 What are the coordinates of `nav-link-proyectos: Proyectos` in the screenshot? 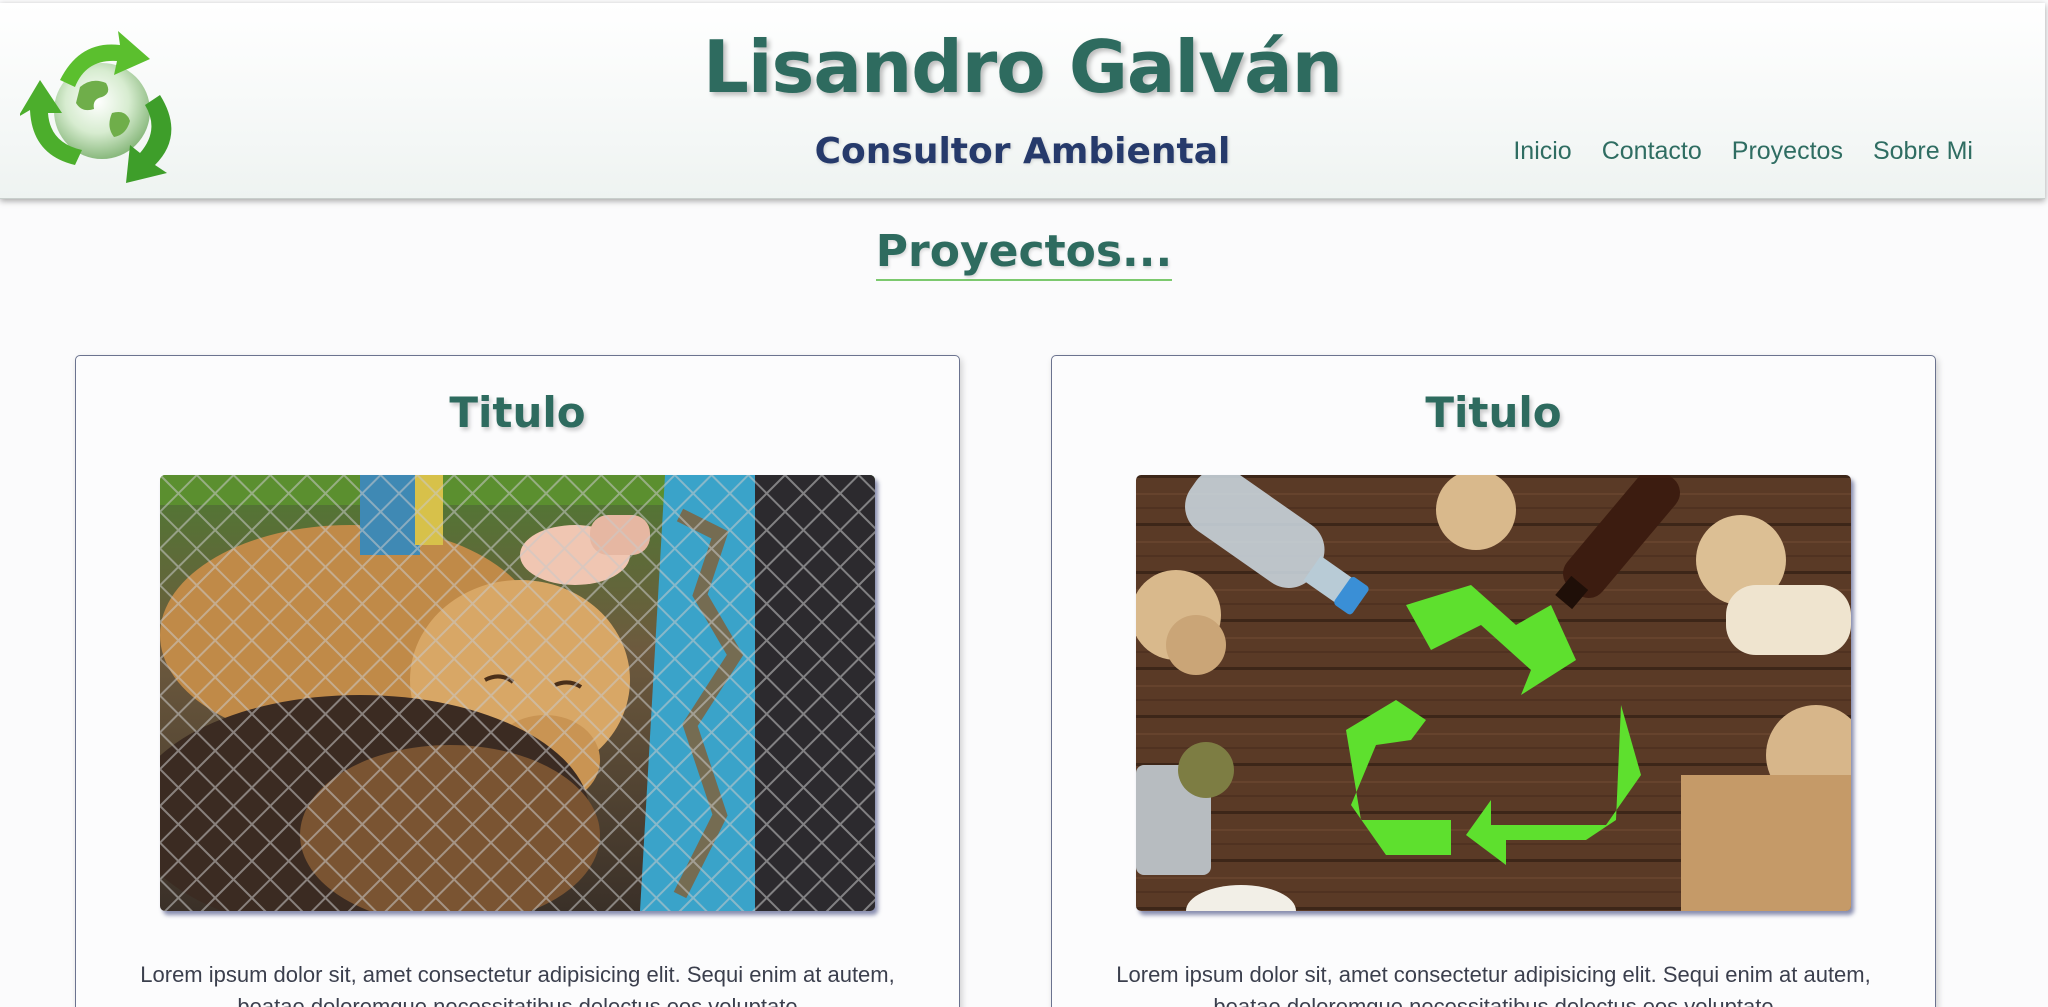 It's located at (1787, 151).